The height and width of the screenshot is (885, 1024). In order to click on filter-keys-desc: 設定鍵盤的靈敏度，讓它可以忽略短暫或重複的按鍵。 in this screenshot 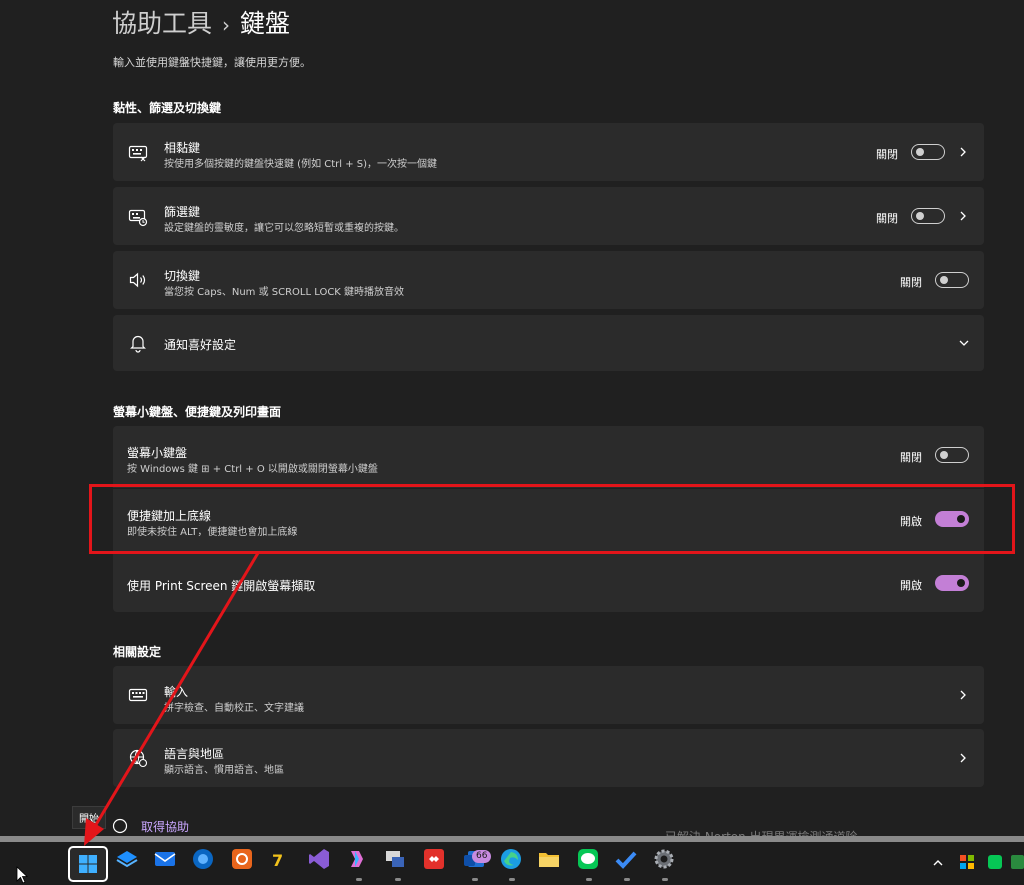, I will do `click(284, 228)`.